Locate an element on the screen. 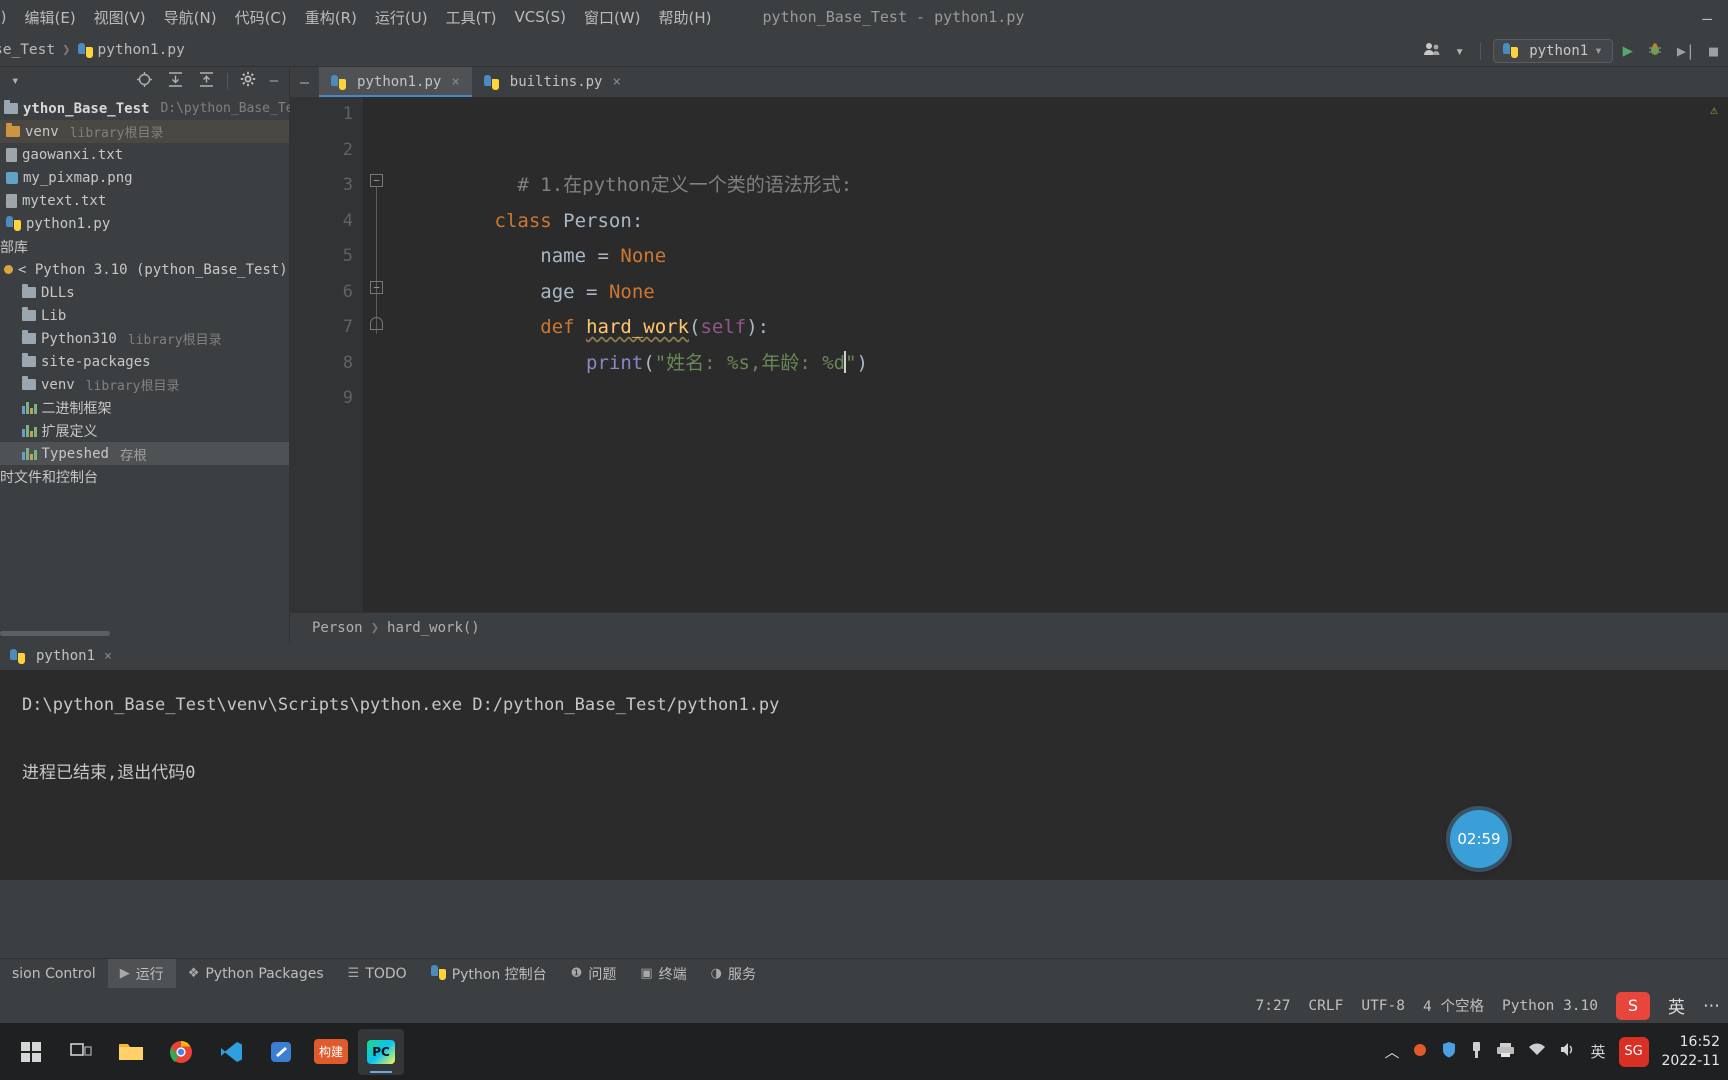 The width and height of the screenshot is (1728, 1080). vscode-icon is located at coordinates (231, 1052).